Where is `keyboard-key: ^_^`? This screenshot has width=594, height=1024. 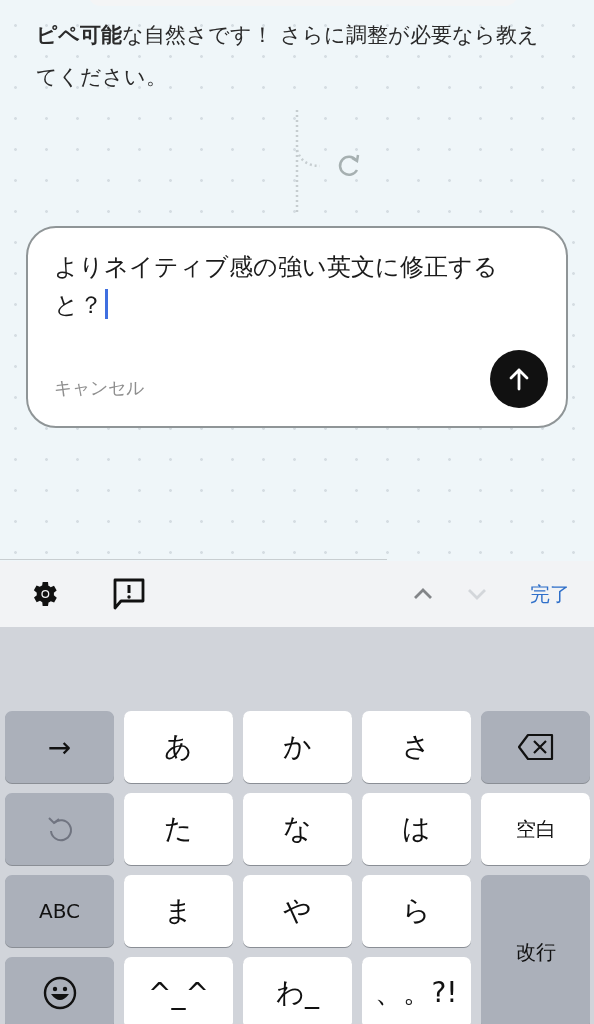
keyboard-key: ^_^ is located at coordinates (178, 990).